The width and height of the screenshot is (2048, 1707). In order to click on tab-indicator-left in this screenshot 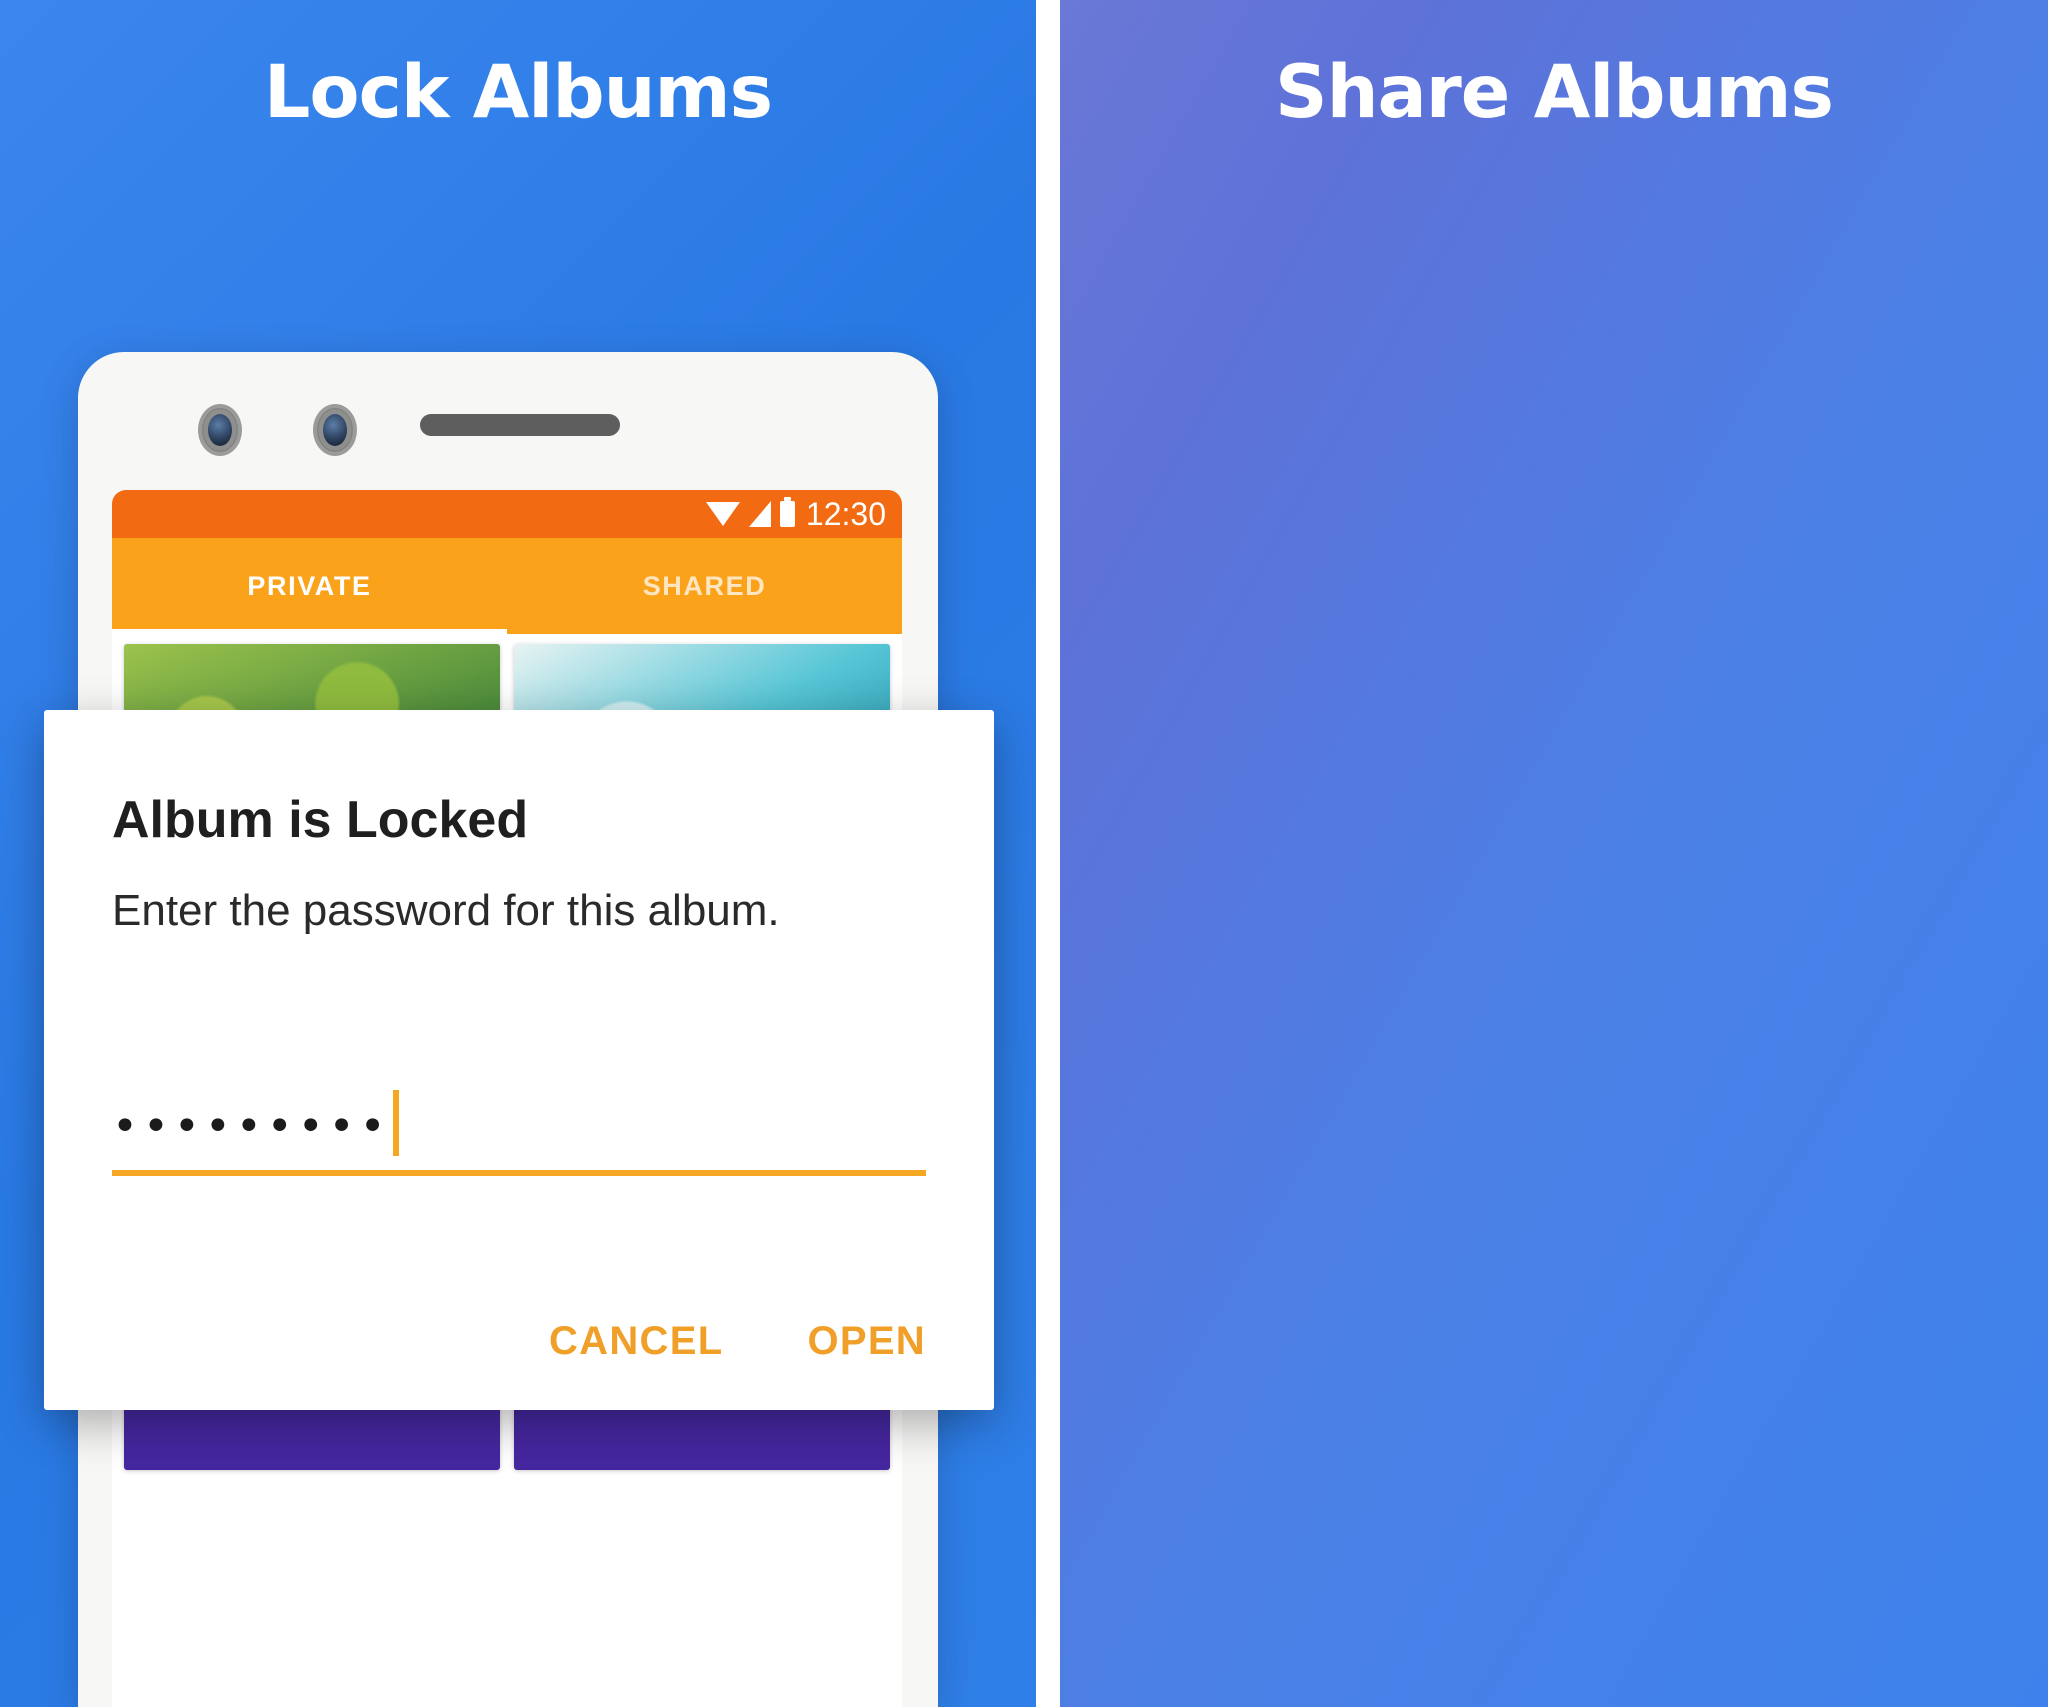, I will do `click(309, 631)`.